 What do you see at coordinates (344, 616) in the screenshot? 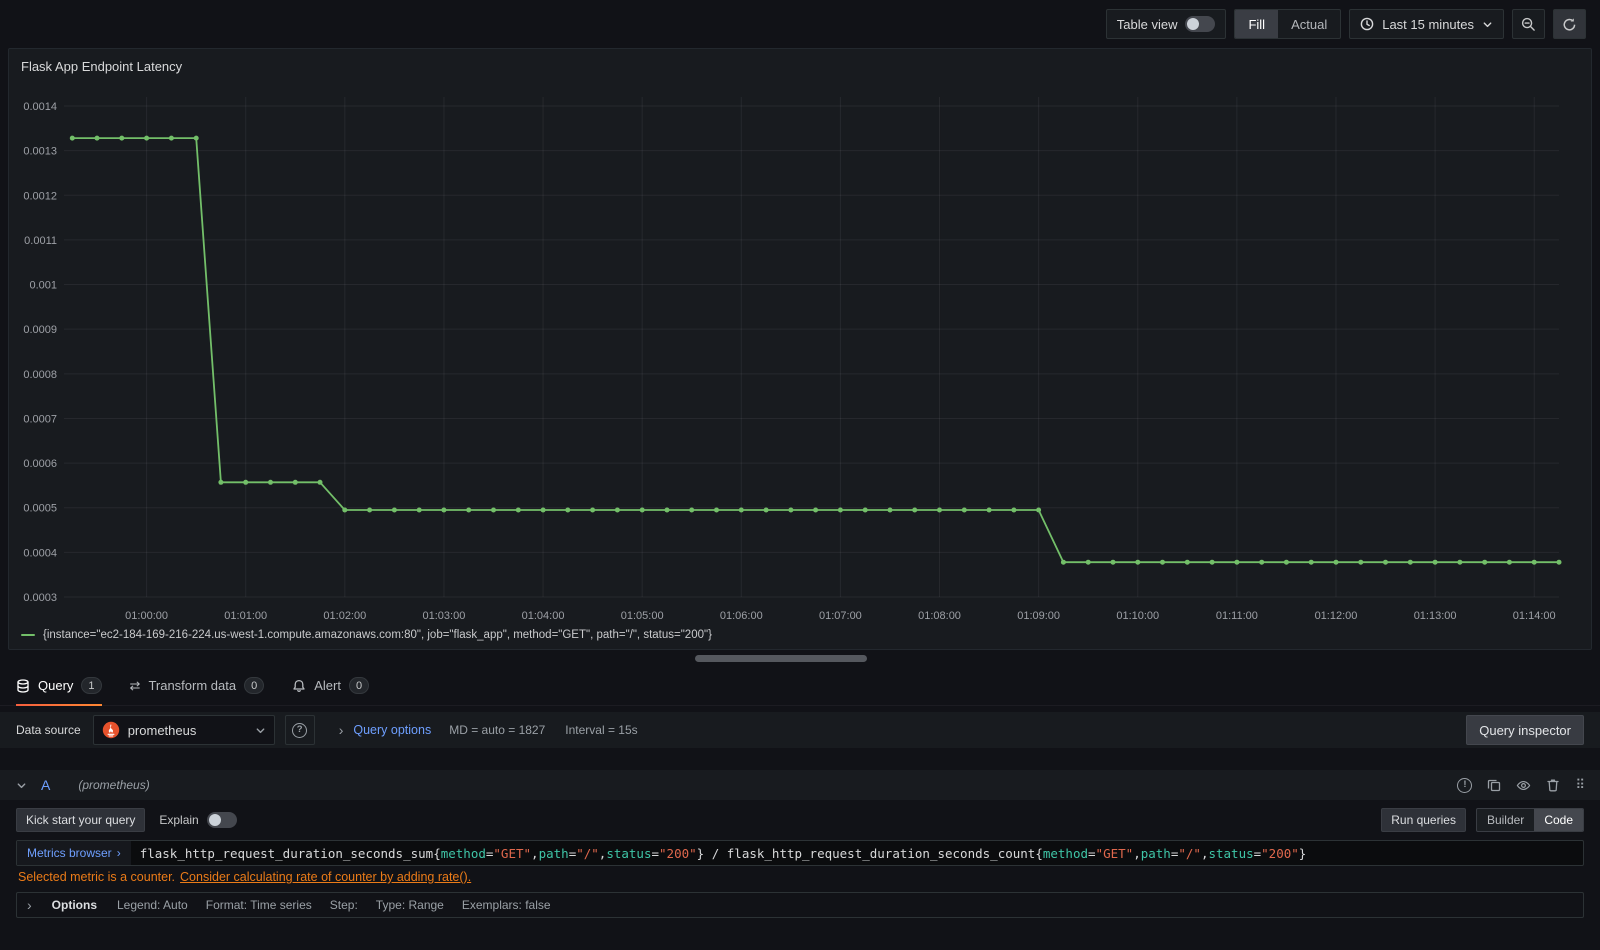
I see `svg-text: 01:02:00` at bounding box center [344, 616].